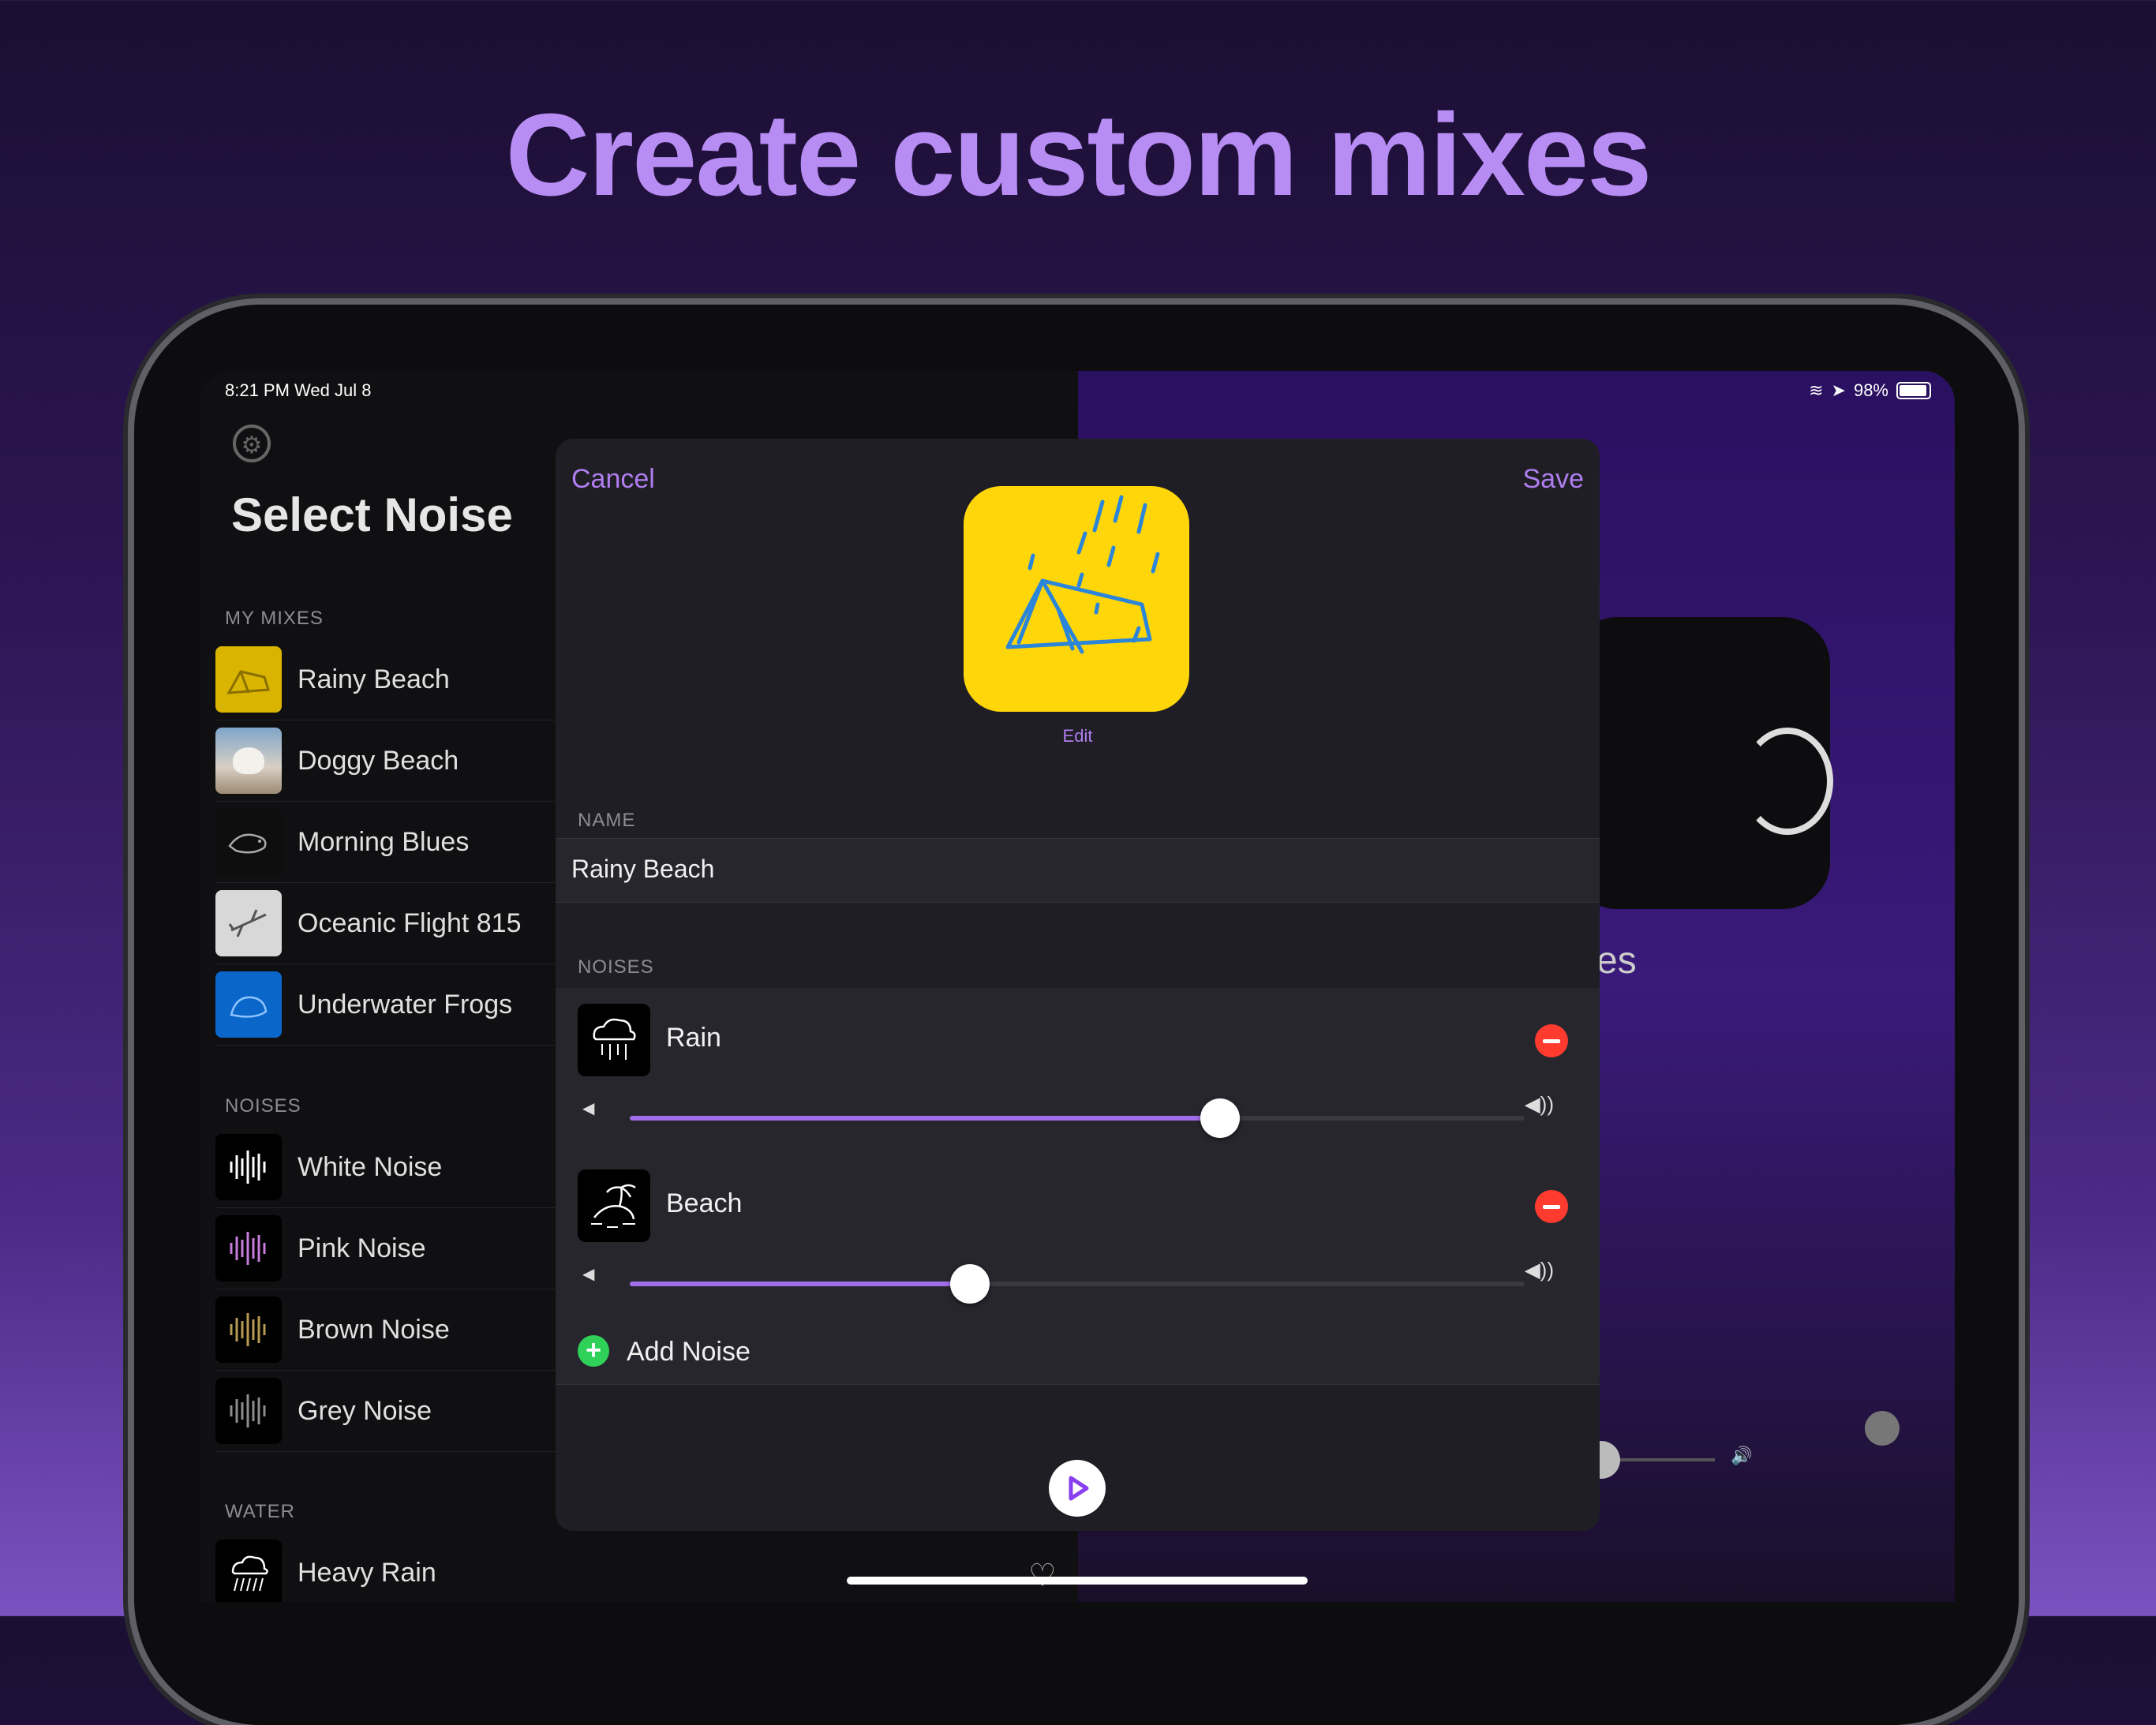 The width and height of the screenshot is (2156, 1725). I want to click on status-right: ≋ ➤ 98%, so click(1870, 390).